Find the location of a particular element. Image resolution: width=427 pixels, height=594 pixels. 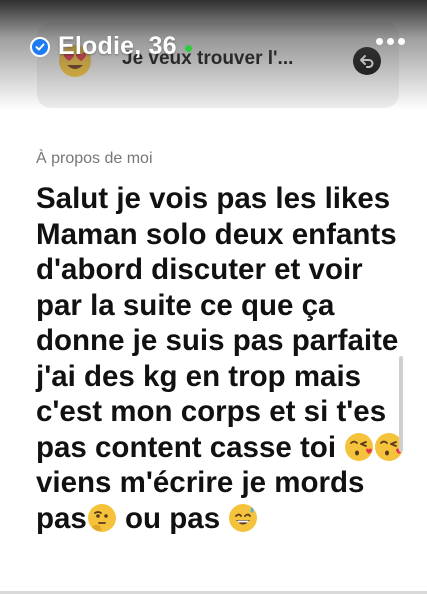

undo-icon is located at coordinates (367, 61).